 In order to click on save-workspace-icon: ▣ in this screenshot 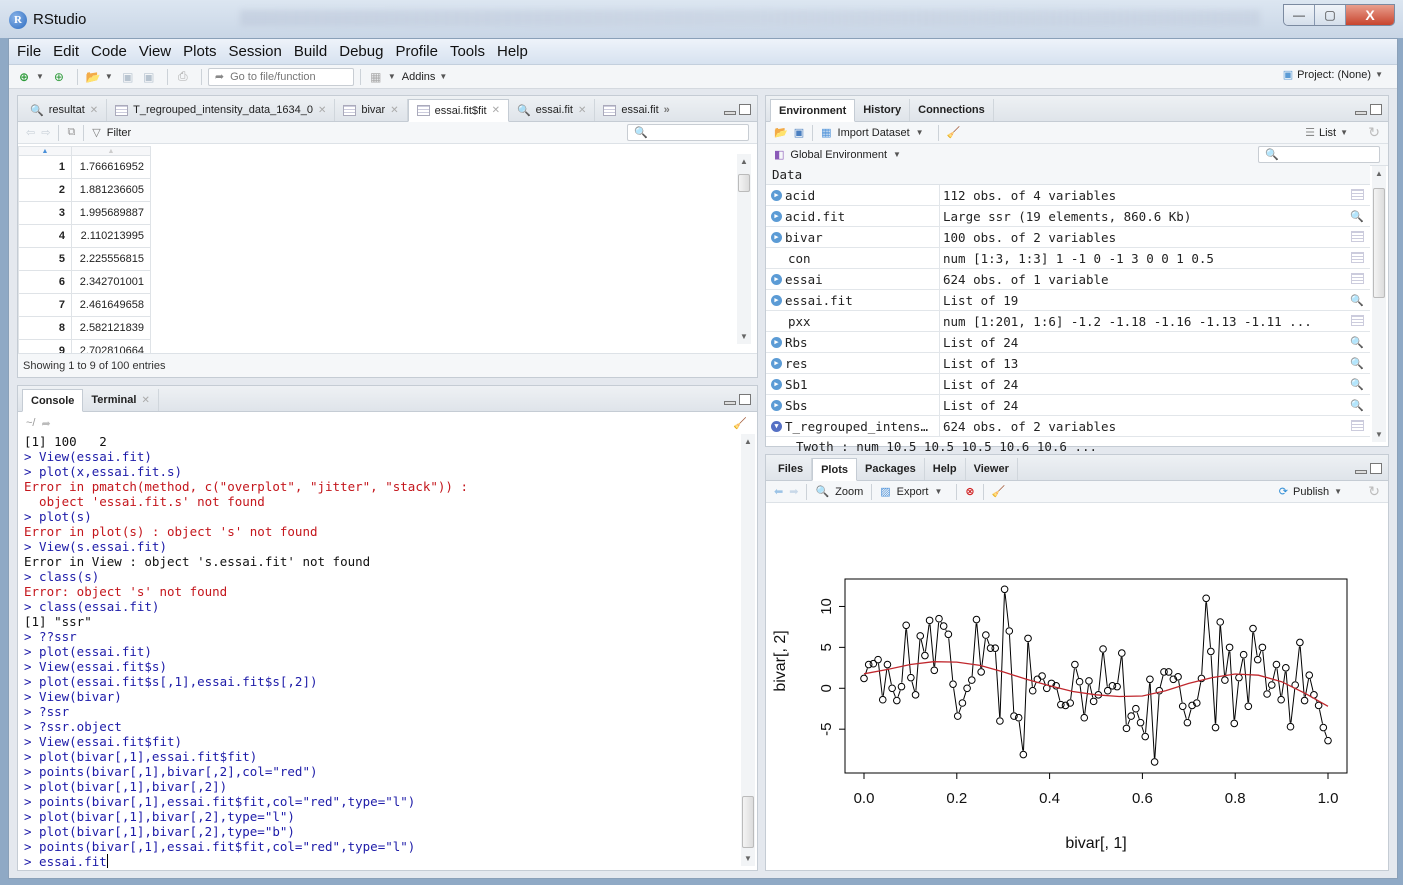, I will do `click(799, 132)`.